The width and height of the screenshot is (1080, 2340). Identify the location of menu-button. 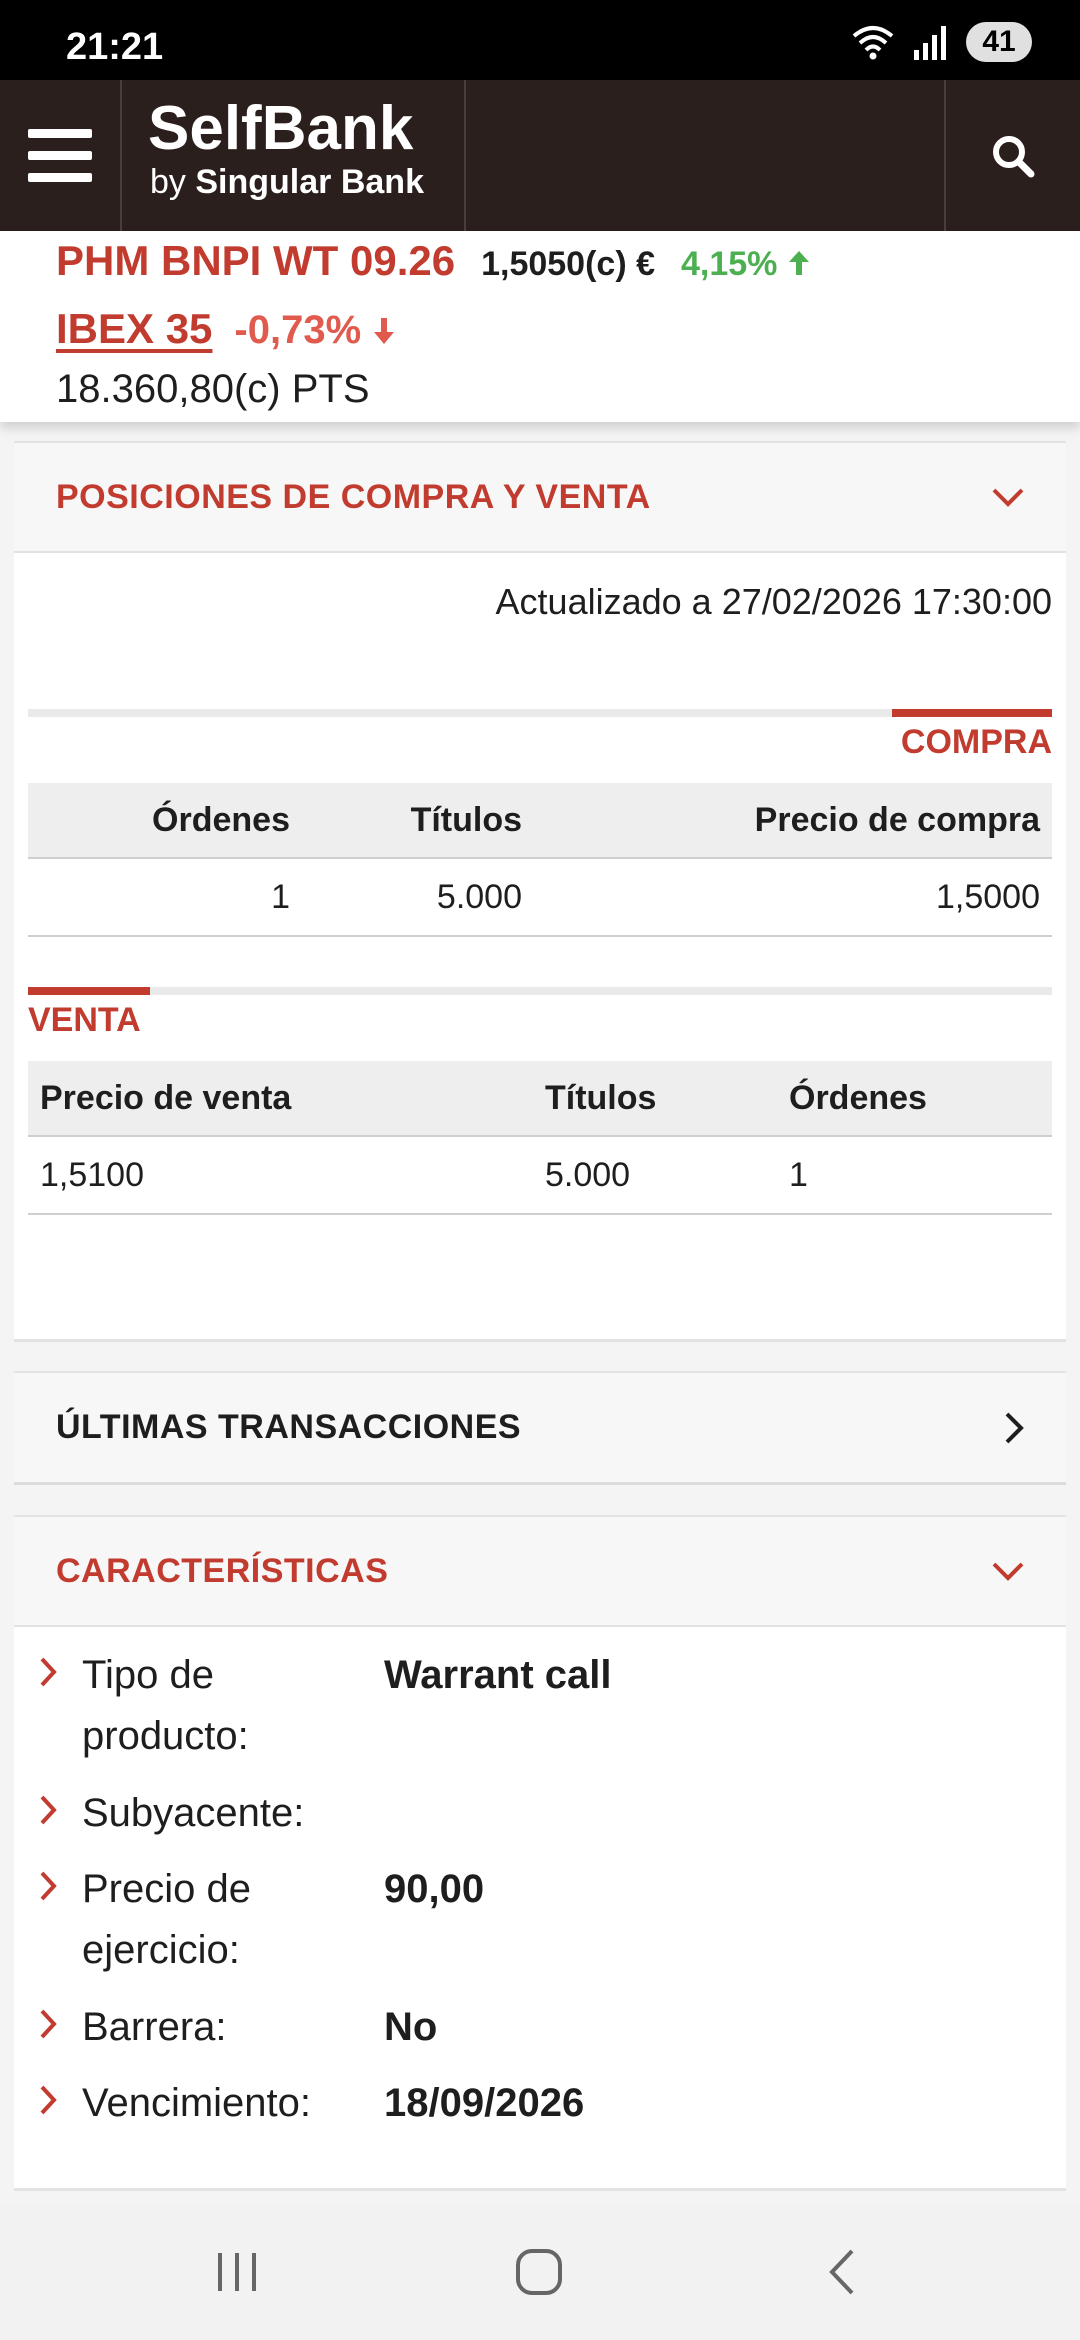
(61, 155).